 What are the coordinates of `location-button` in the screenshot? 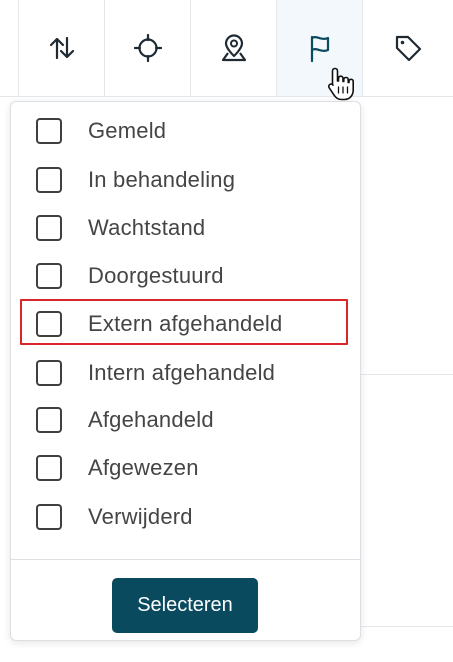 It's located at (147, 48).